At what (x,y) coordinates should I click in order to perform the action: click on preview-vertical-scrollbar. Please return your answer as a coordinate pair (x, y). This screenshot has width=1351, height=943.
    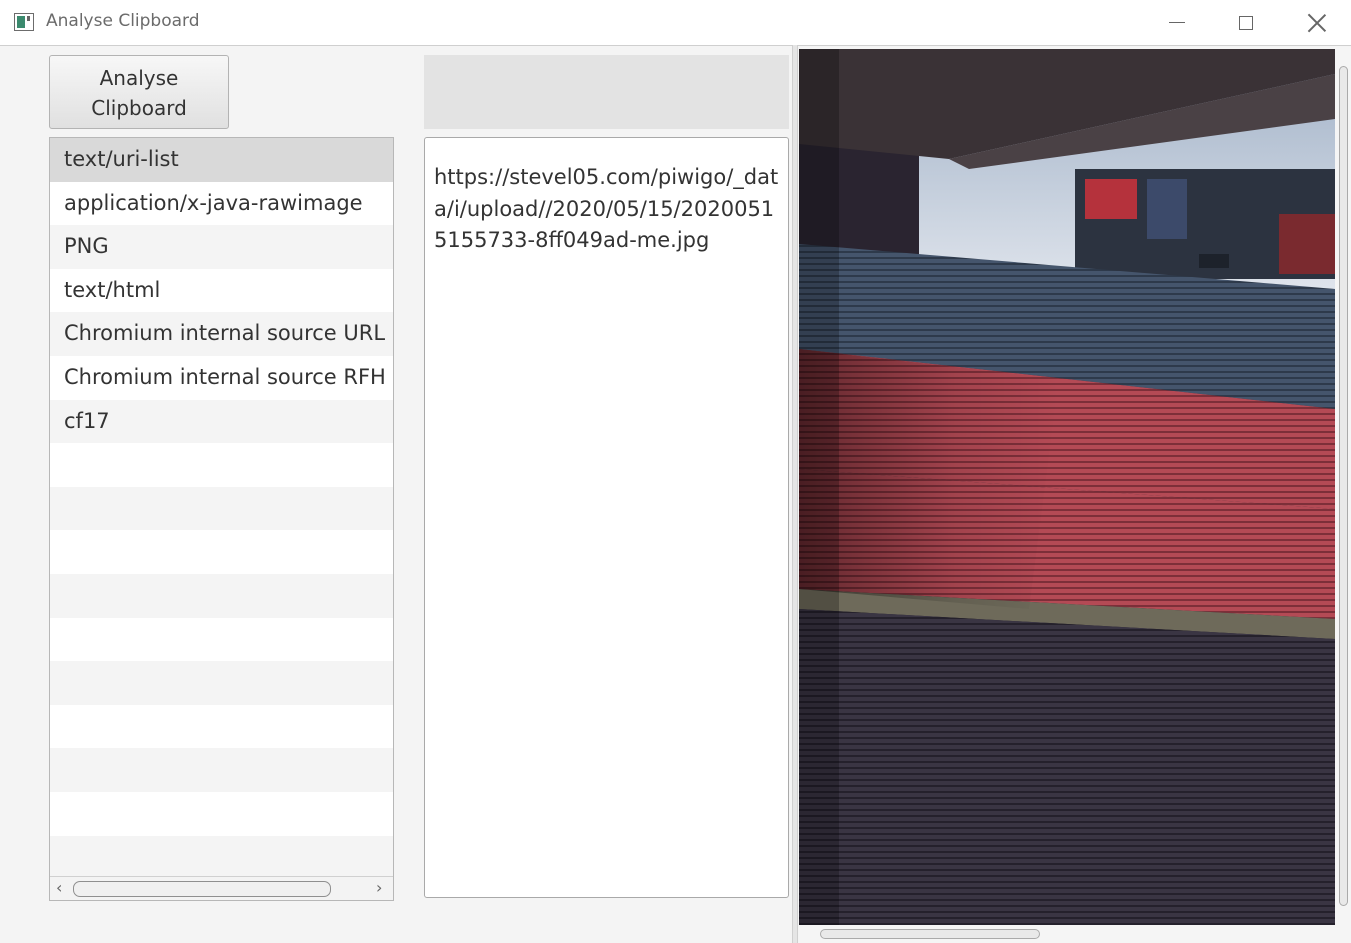
    Looking at the image, I should click on (1343, 486).